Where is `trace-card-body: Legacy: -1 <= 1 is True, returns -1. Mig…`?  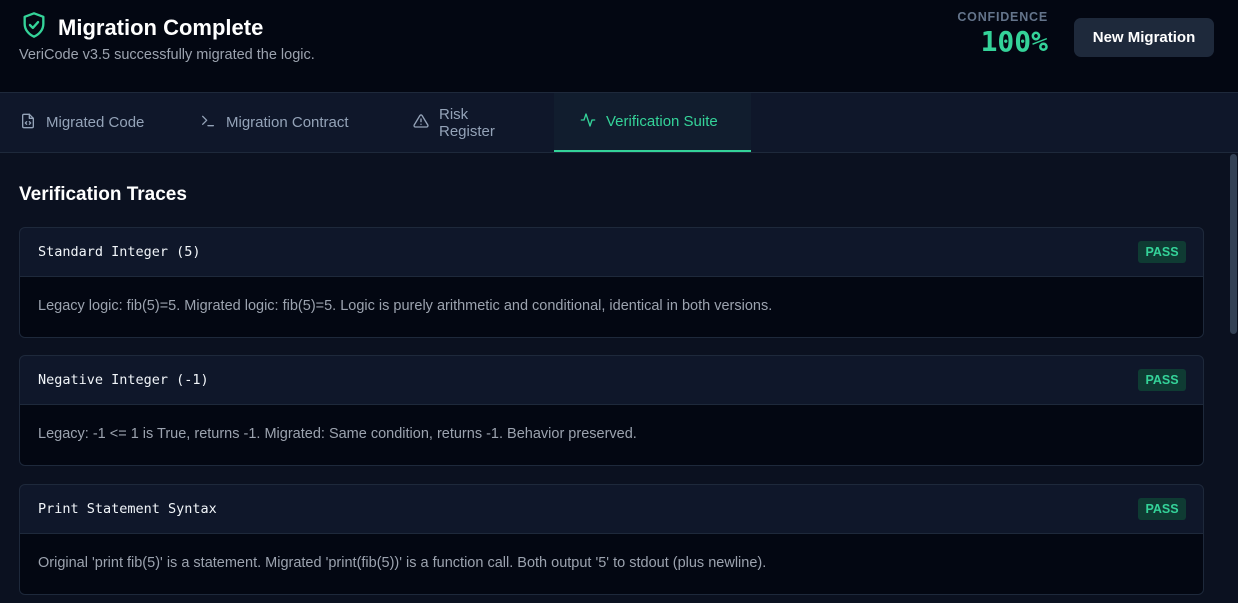 trace-card-body: Legacy: -1 <= 1 is True, returns -1. Mig… is located at coordinates (611, 435).